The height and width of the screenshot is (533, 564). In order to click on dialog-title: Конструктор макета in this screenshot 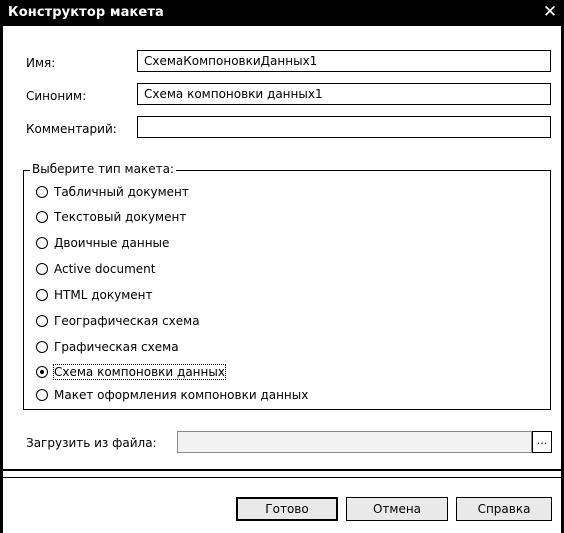, I will do `click(86, 12)`.